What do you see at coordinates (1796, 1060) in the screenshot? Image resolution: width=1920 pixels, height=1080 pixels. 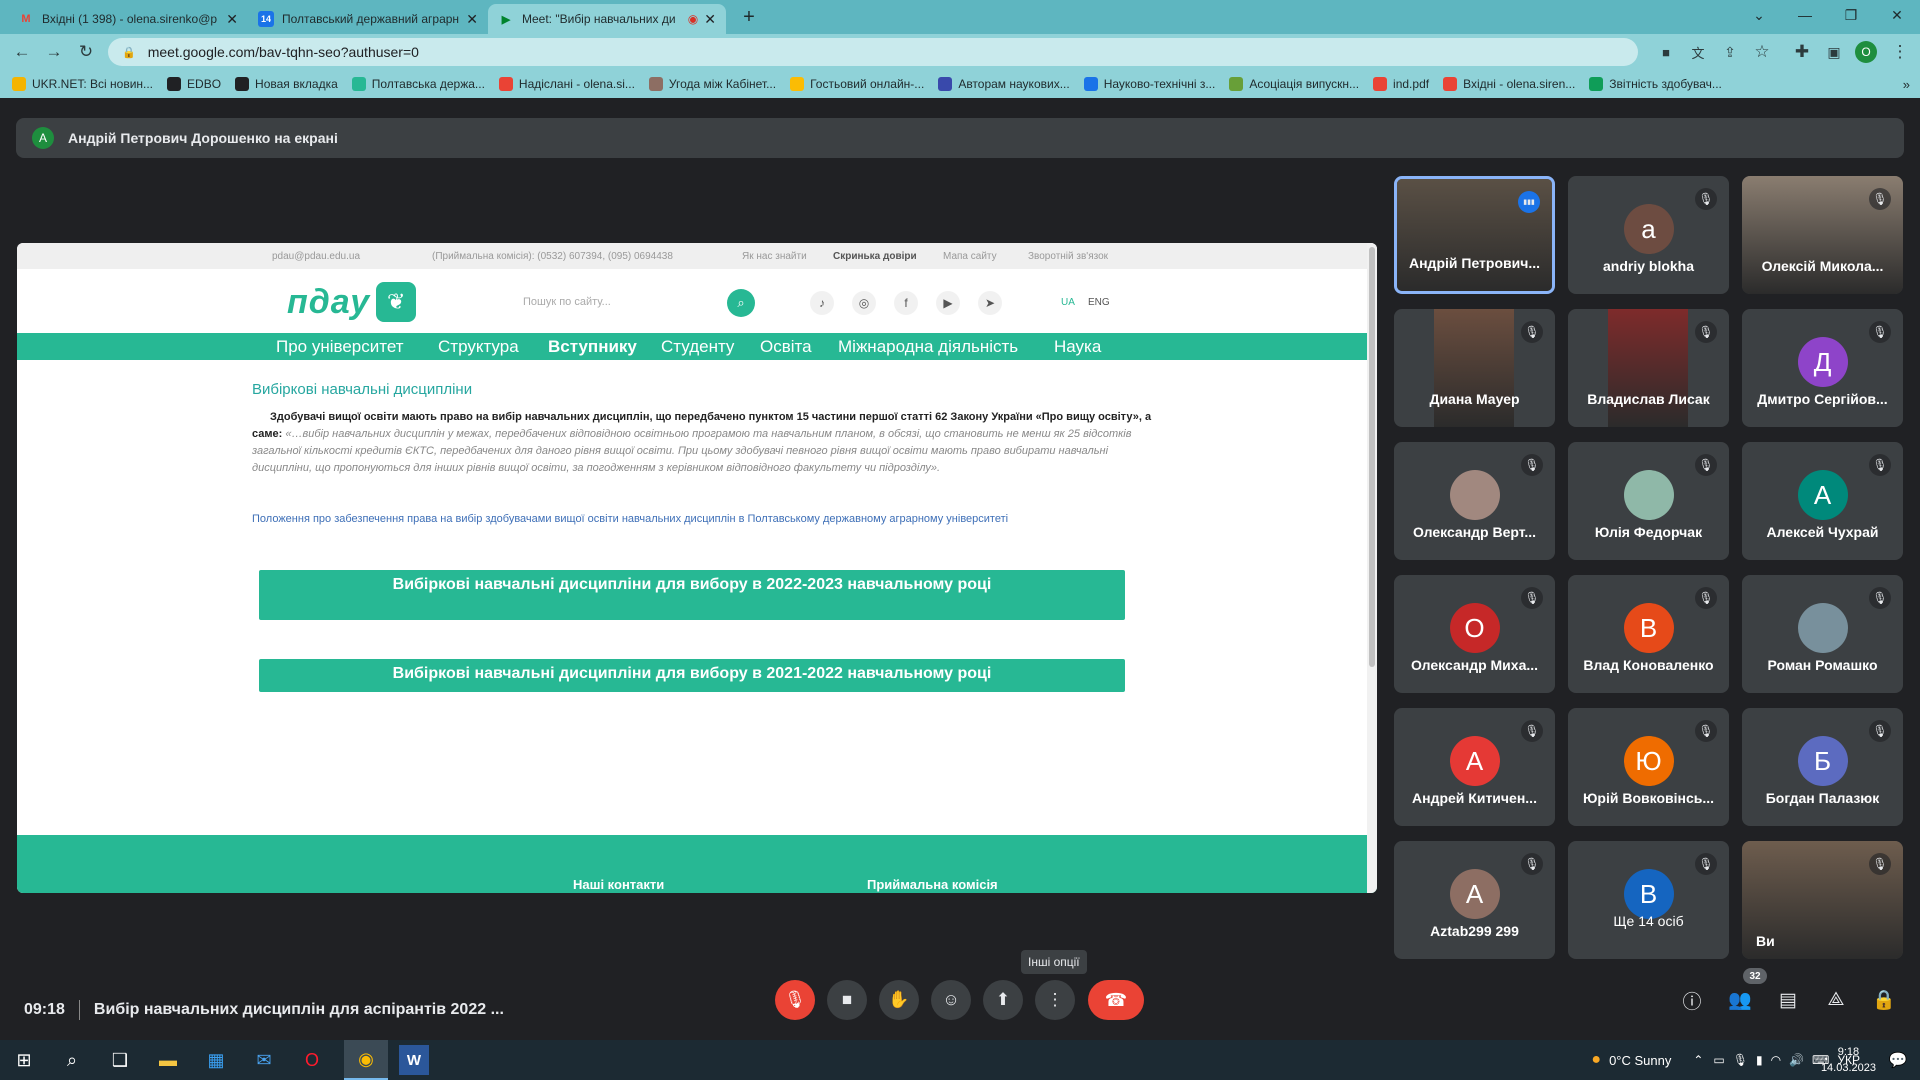 I see `volume-icon: 🔊` at bounding box center [1796, 1060].